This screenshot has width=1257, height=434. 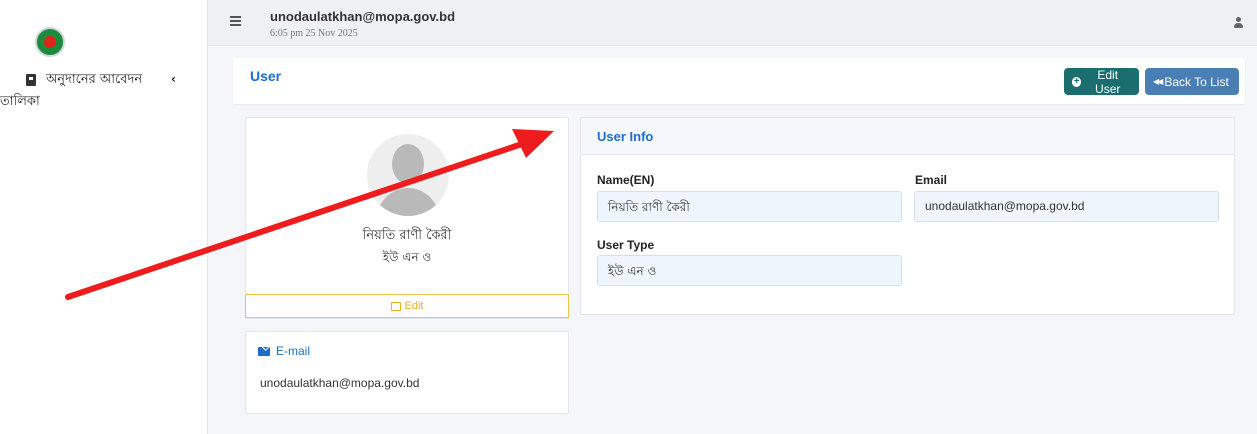 I want to click on user-type-label: User Type, so click(x=626, y=245).